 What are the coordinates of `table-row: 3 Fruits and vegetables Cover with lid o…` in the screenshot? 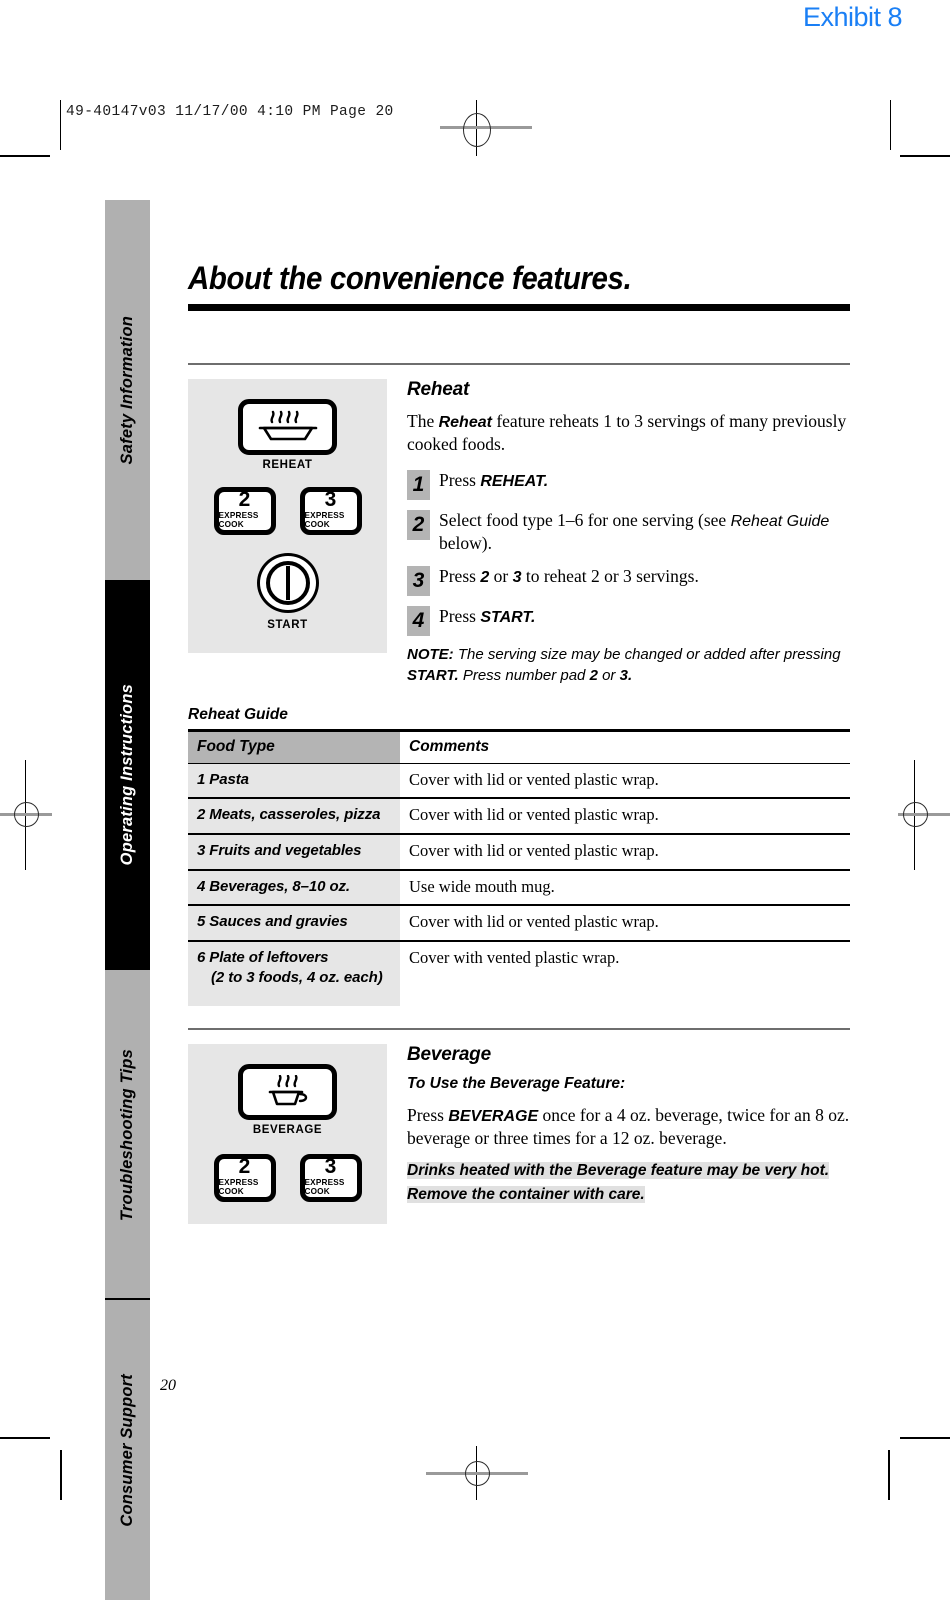 It's located at (519, 852).